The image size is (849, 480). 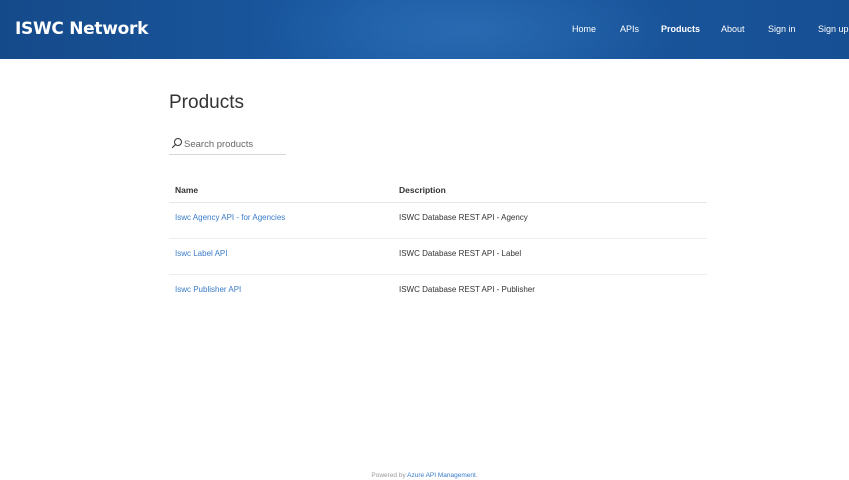 I want to click on nav-sign-up: Sign up, so click(x=833, y=29).